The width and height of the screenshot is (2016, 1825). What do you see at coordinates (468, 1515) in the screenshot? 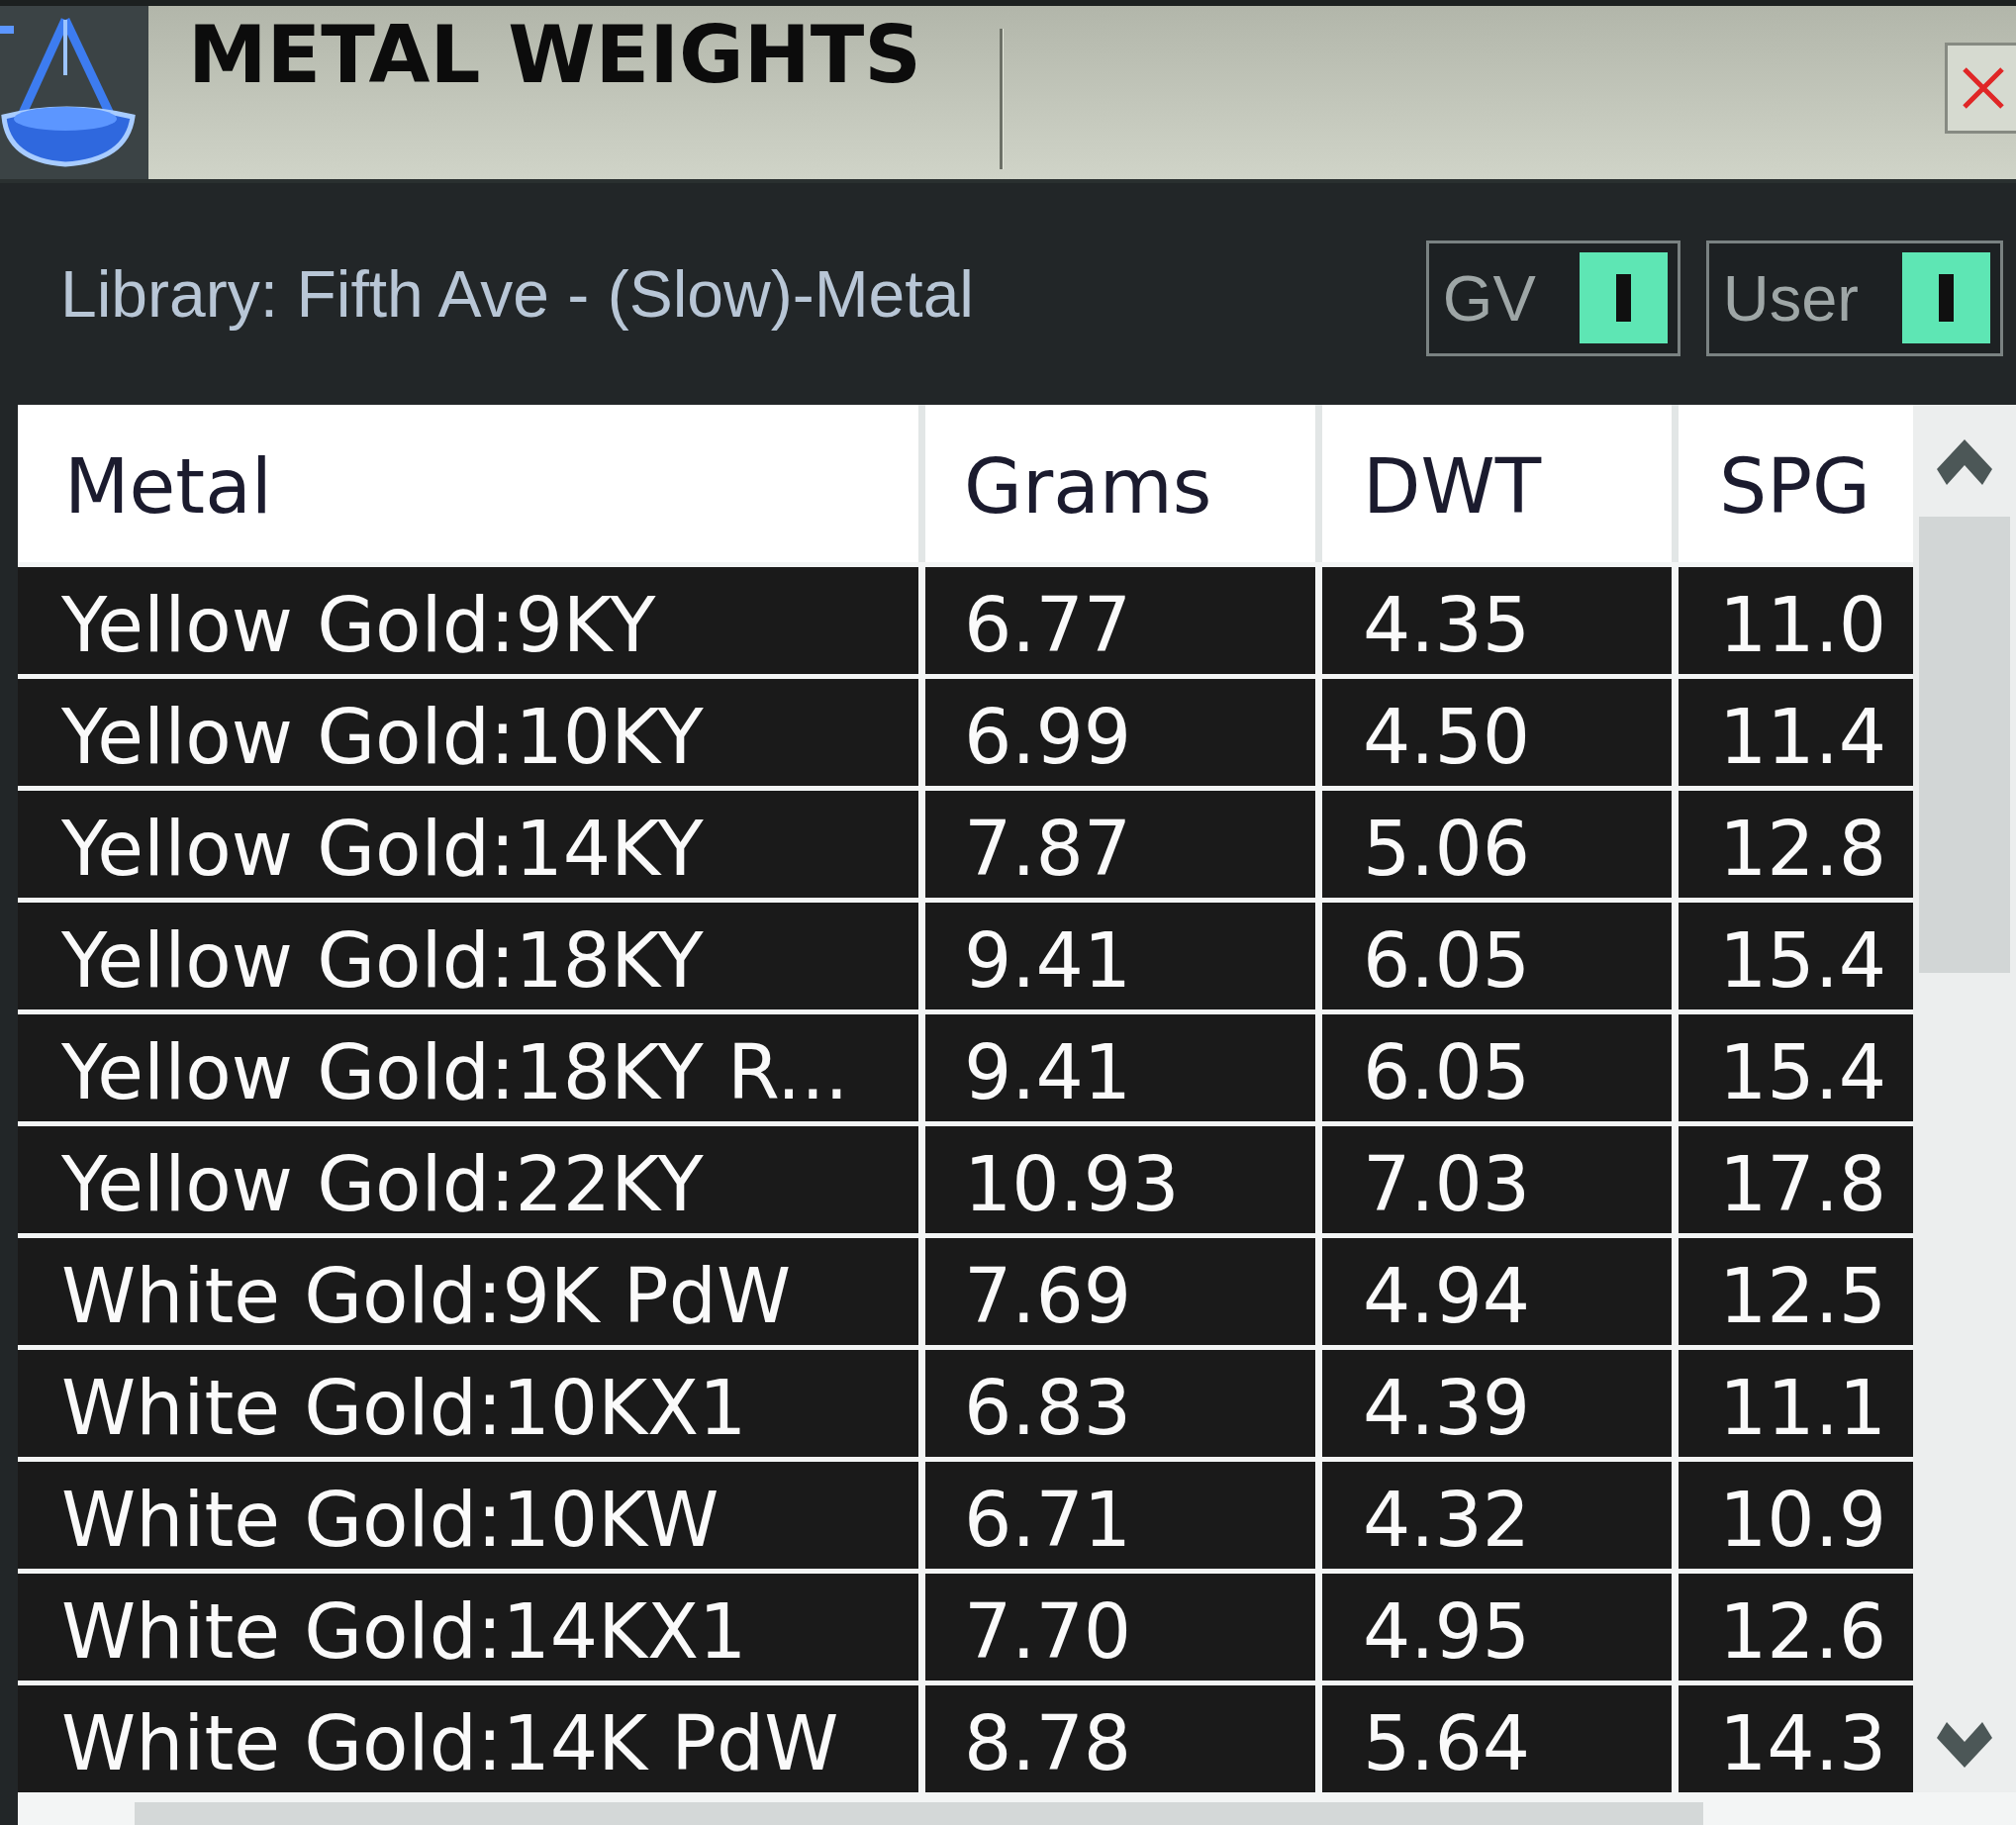
I see `table-cell: White Gold:10KW` at bounding box center [468, 1515].